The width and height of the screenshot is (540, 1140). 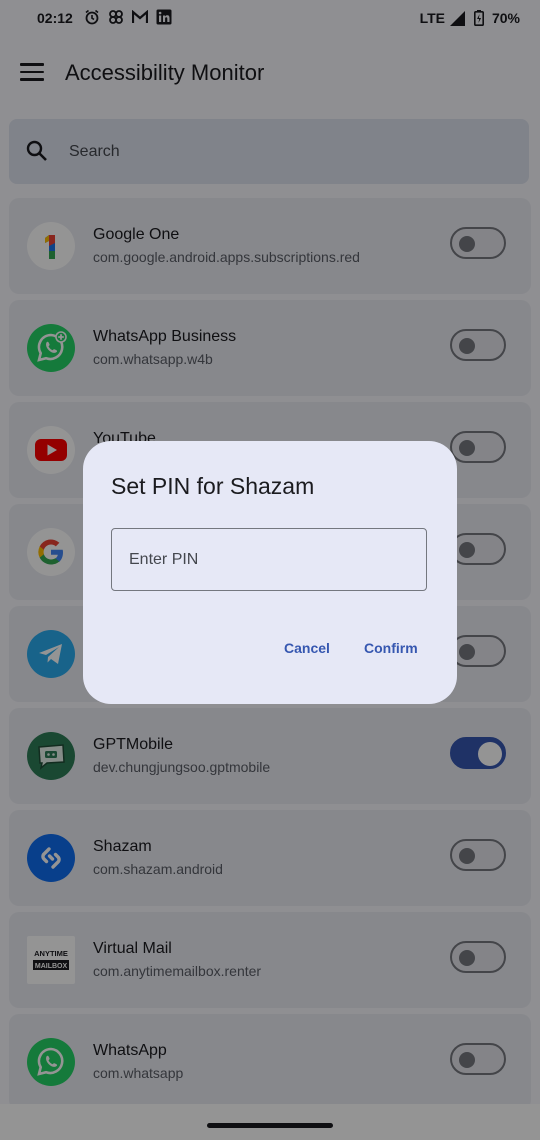 What do you see at coordinates (269, 559) in the screenshot?
I see `pin-input` at bounding box center [269, 559].